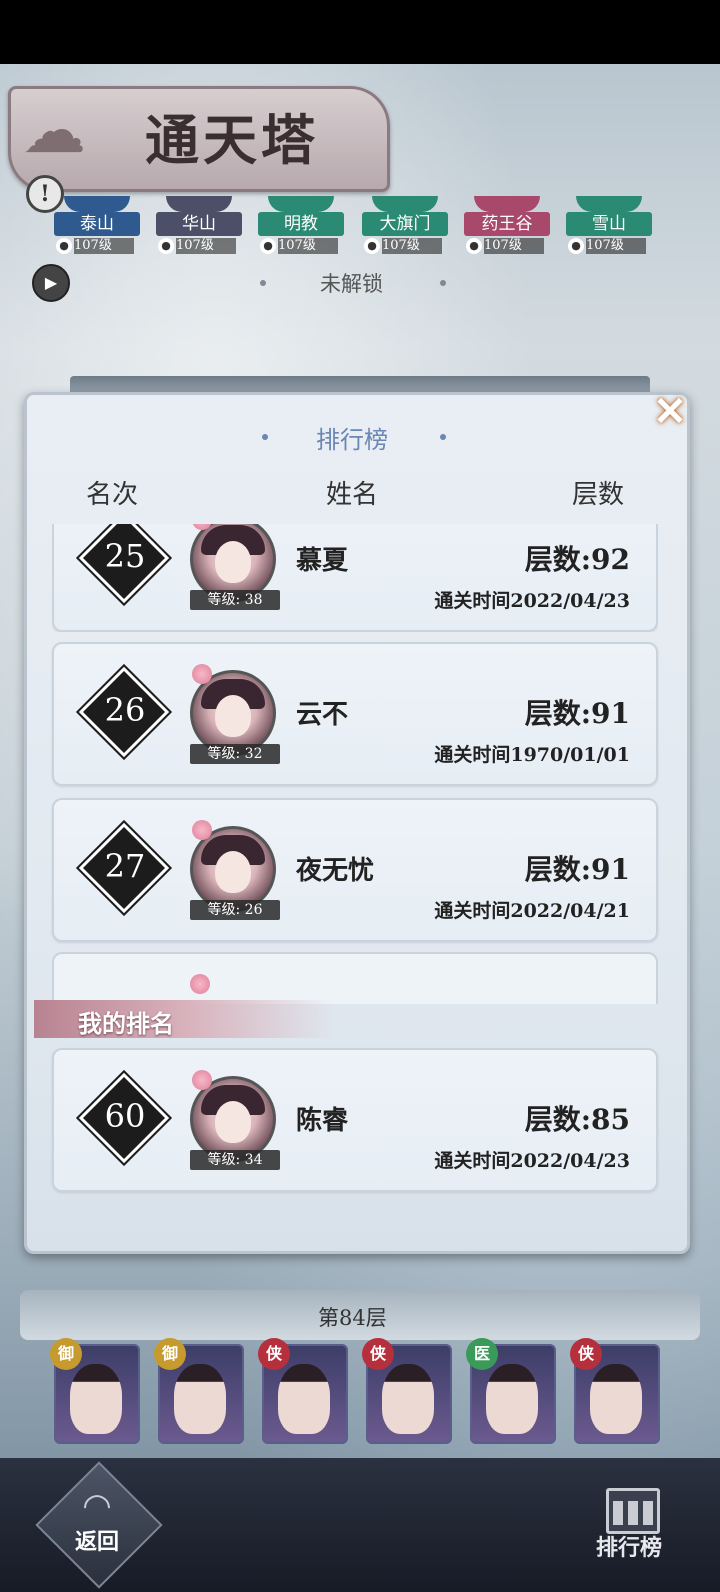  Describe the element at coordinates (629, 1546) in the screenshot. I see `leaderboard-button-label: 排行榜` at that location.